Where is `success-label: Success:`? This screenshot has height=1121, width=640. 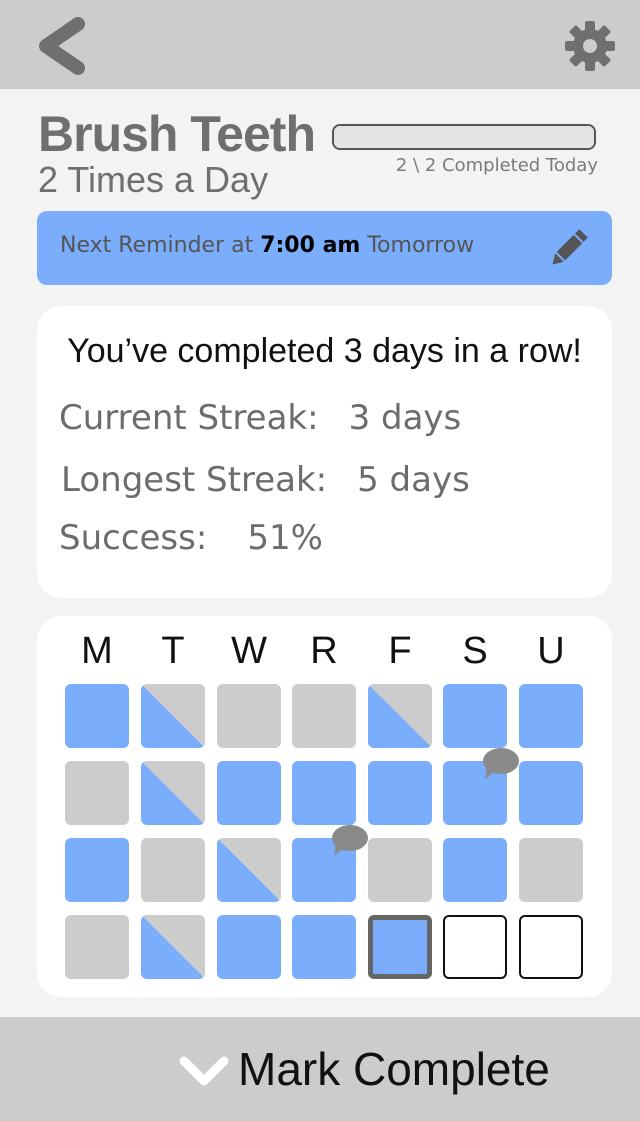
success-label: Success: is located at coordinates (133, 538).